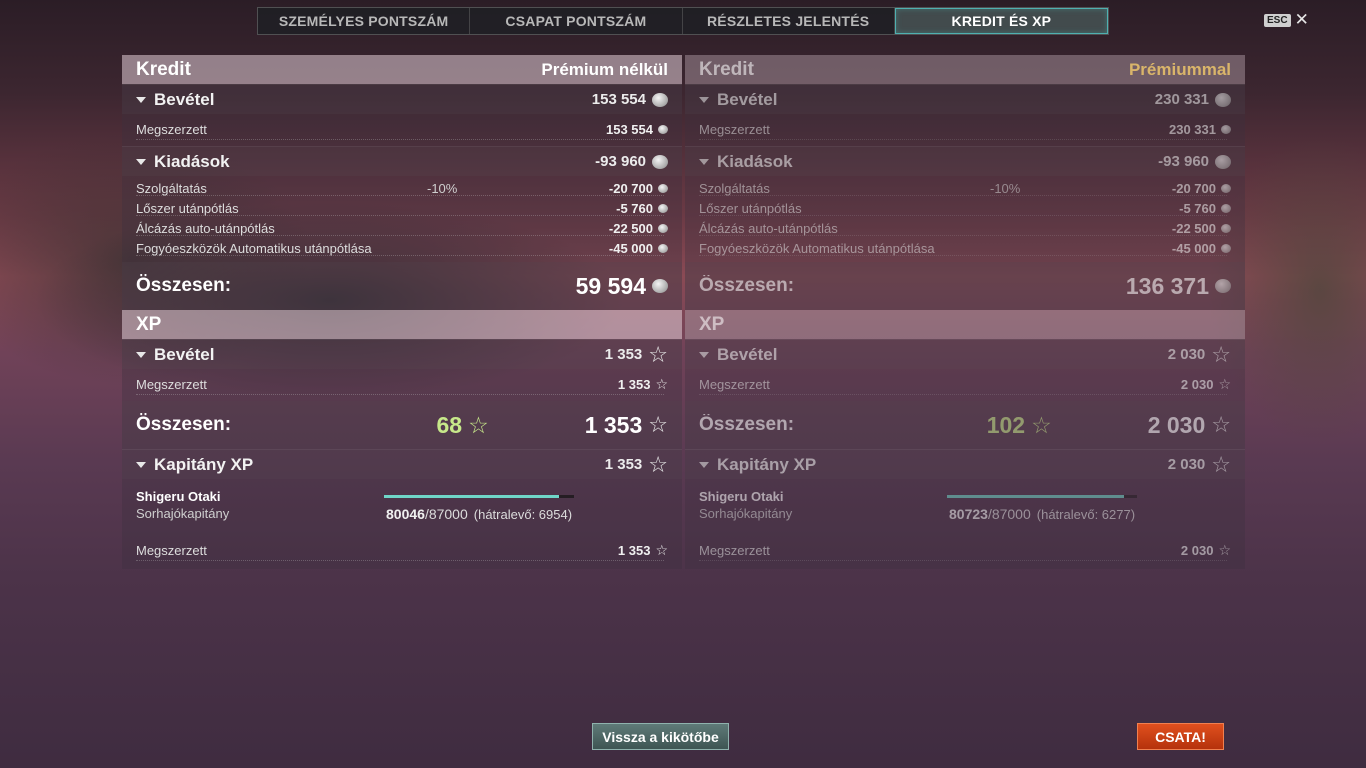 This screenshot has height=768, width=1366. Describe the element at coordinates (1181, 99) in the screenshot. I see `value-text: 230 331` at that location.